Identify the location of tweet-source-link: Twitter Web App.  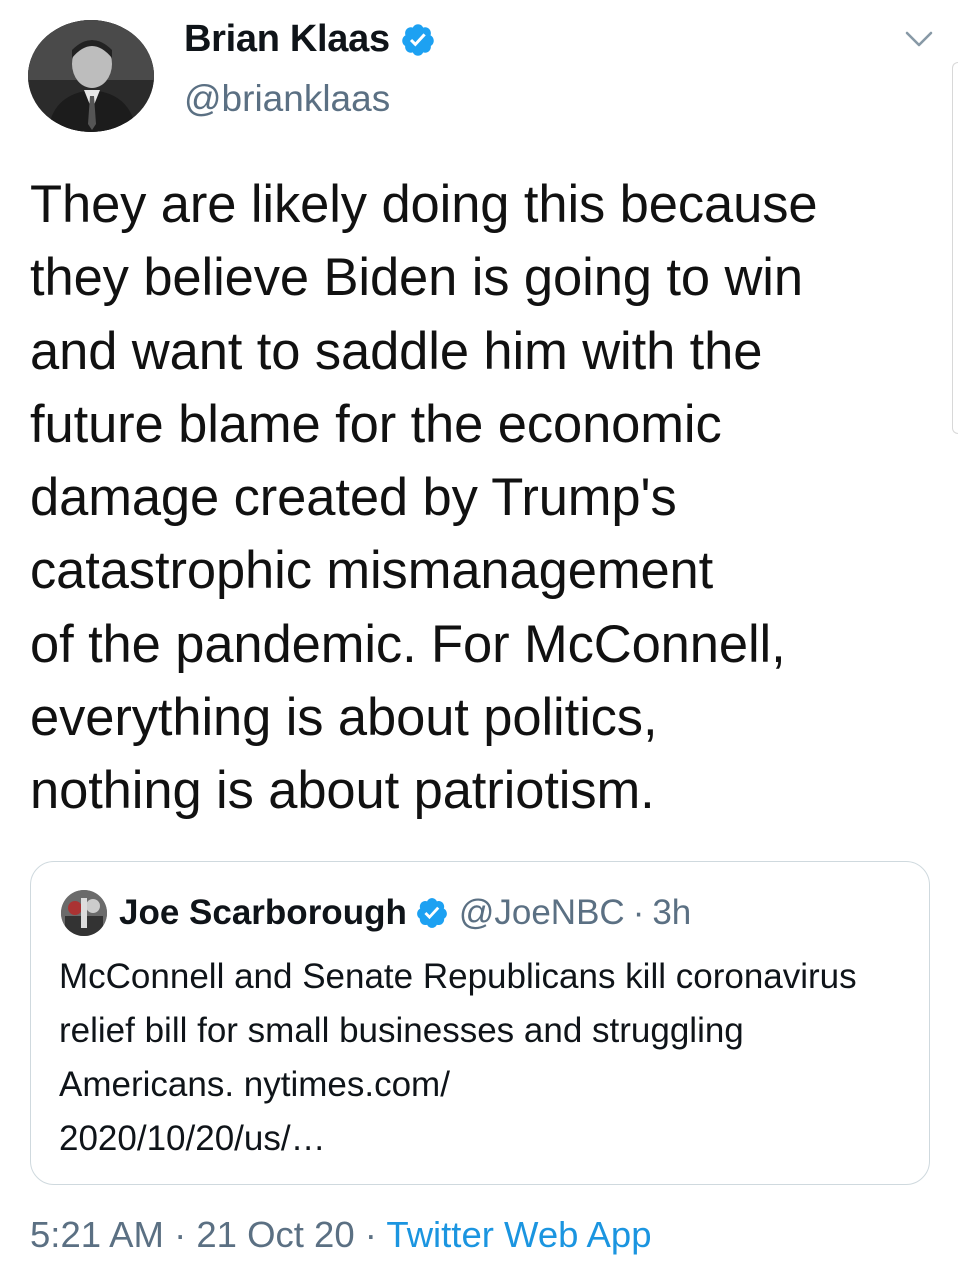
(518, 1234).